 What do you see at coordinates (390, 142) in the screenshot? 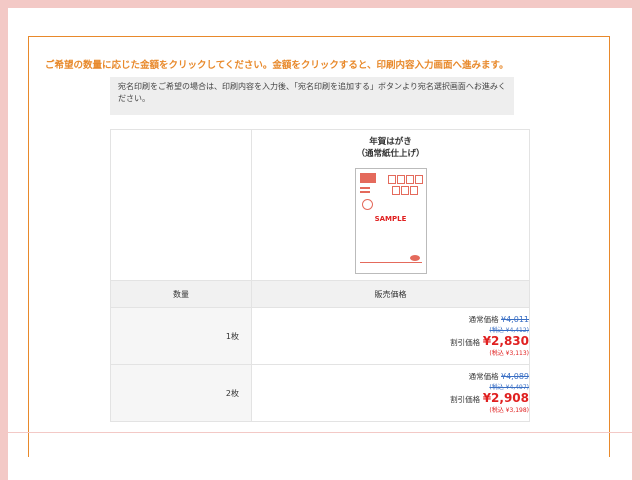
I see `product-title: 年賀はがき` at bounding box center [390, 142].